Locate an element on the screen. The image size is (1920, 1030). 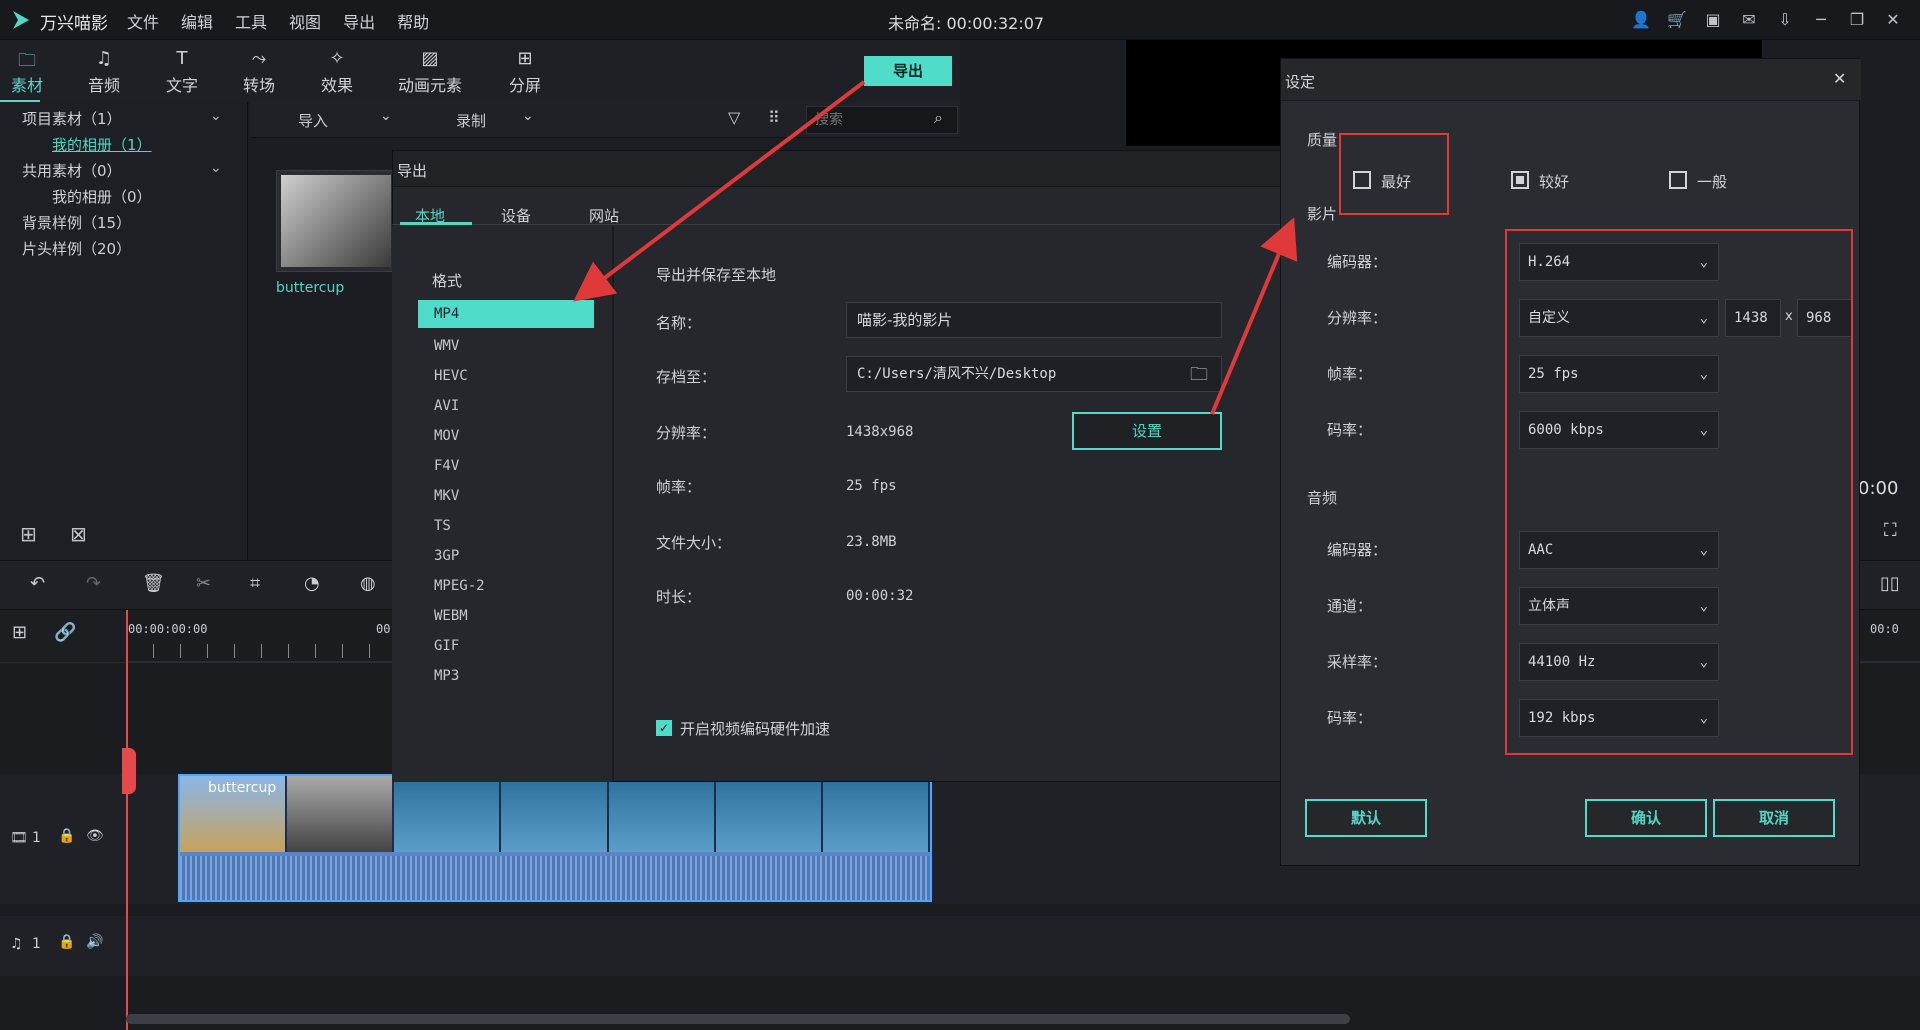
link-icon: 🔗 is located at coordinates (65, 632).